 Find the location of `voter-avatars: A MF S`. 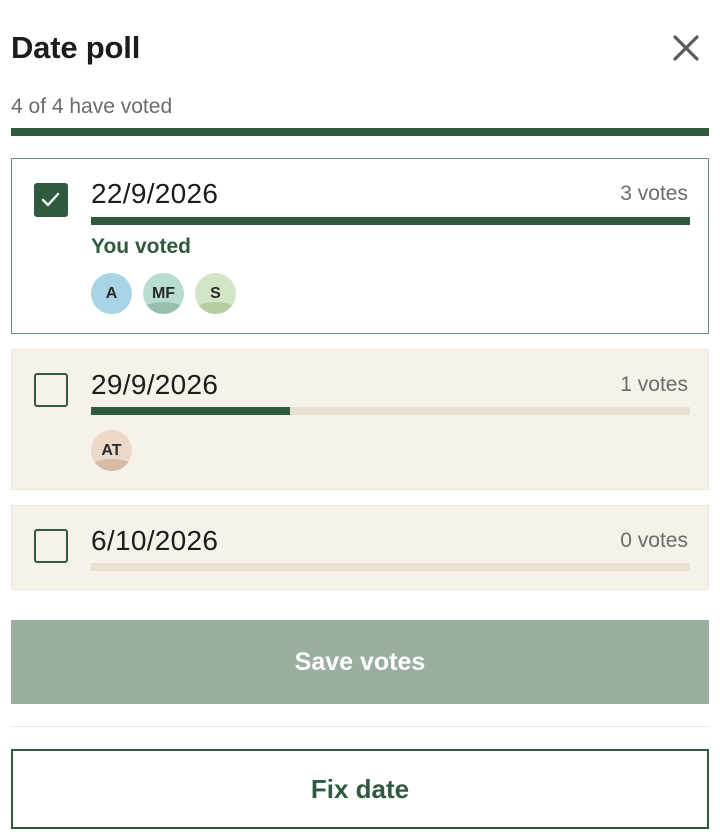

voter-avatars: A MF S is located at coordinates (163, 293).